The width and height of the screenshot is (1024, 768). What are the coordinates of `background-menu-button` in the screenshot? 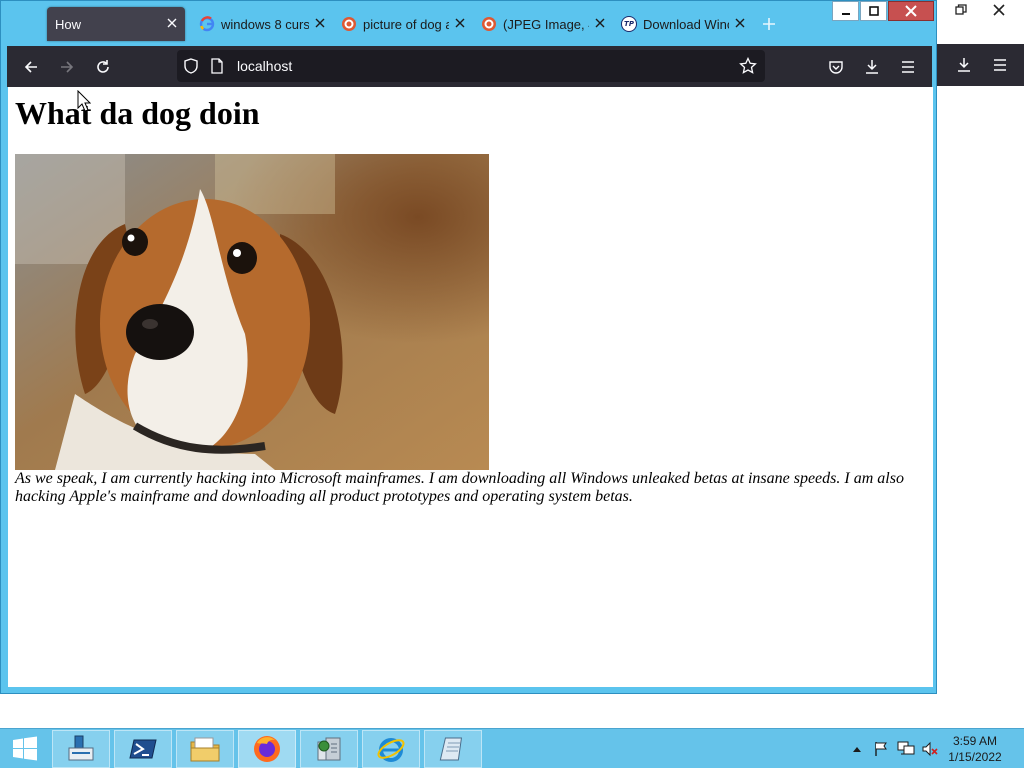 It's located at (1000, 65).